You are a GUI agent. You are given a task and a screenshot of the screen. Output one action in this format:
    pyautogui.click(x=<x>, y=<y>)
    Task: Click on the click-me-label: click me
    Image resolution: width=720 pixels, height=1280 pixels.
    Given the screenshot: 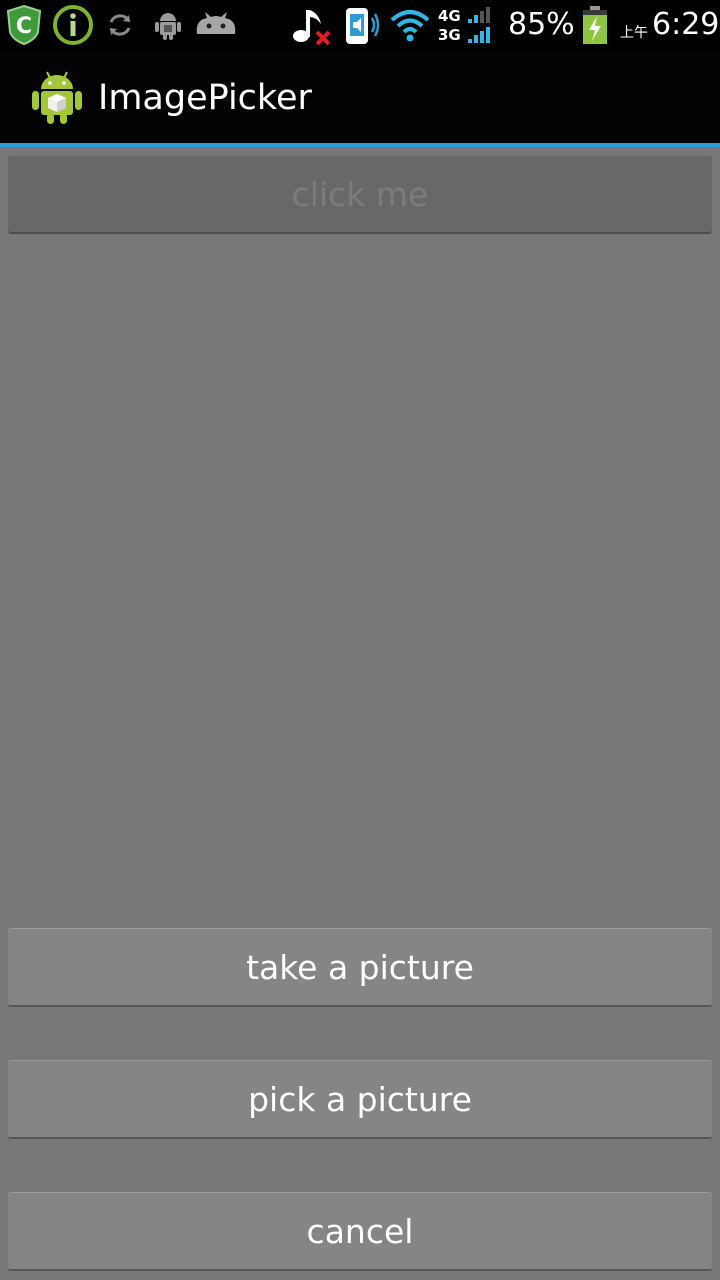 What is the action you would take?
    pyautogui.click(x=360, y=194)
    